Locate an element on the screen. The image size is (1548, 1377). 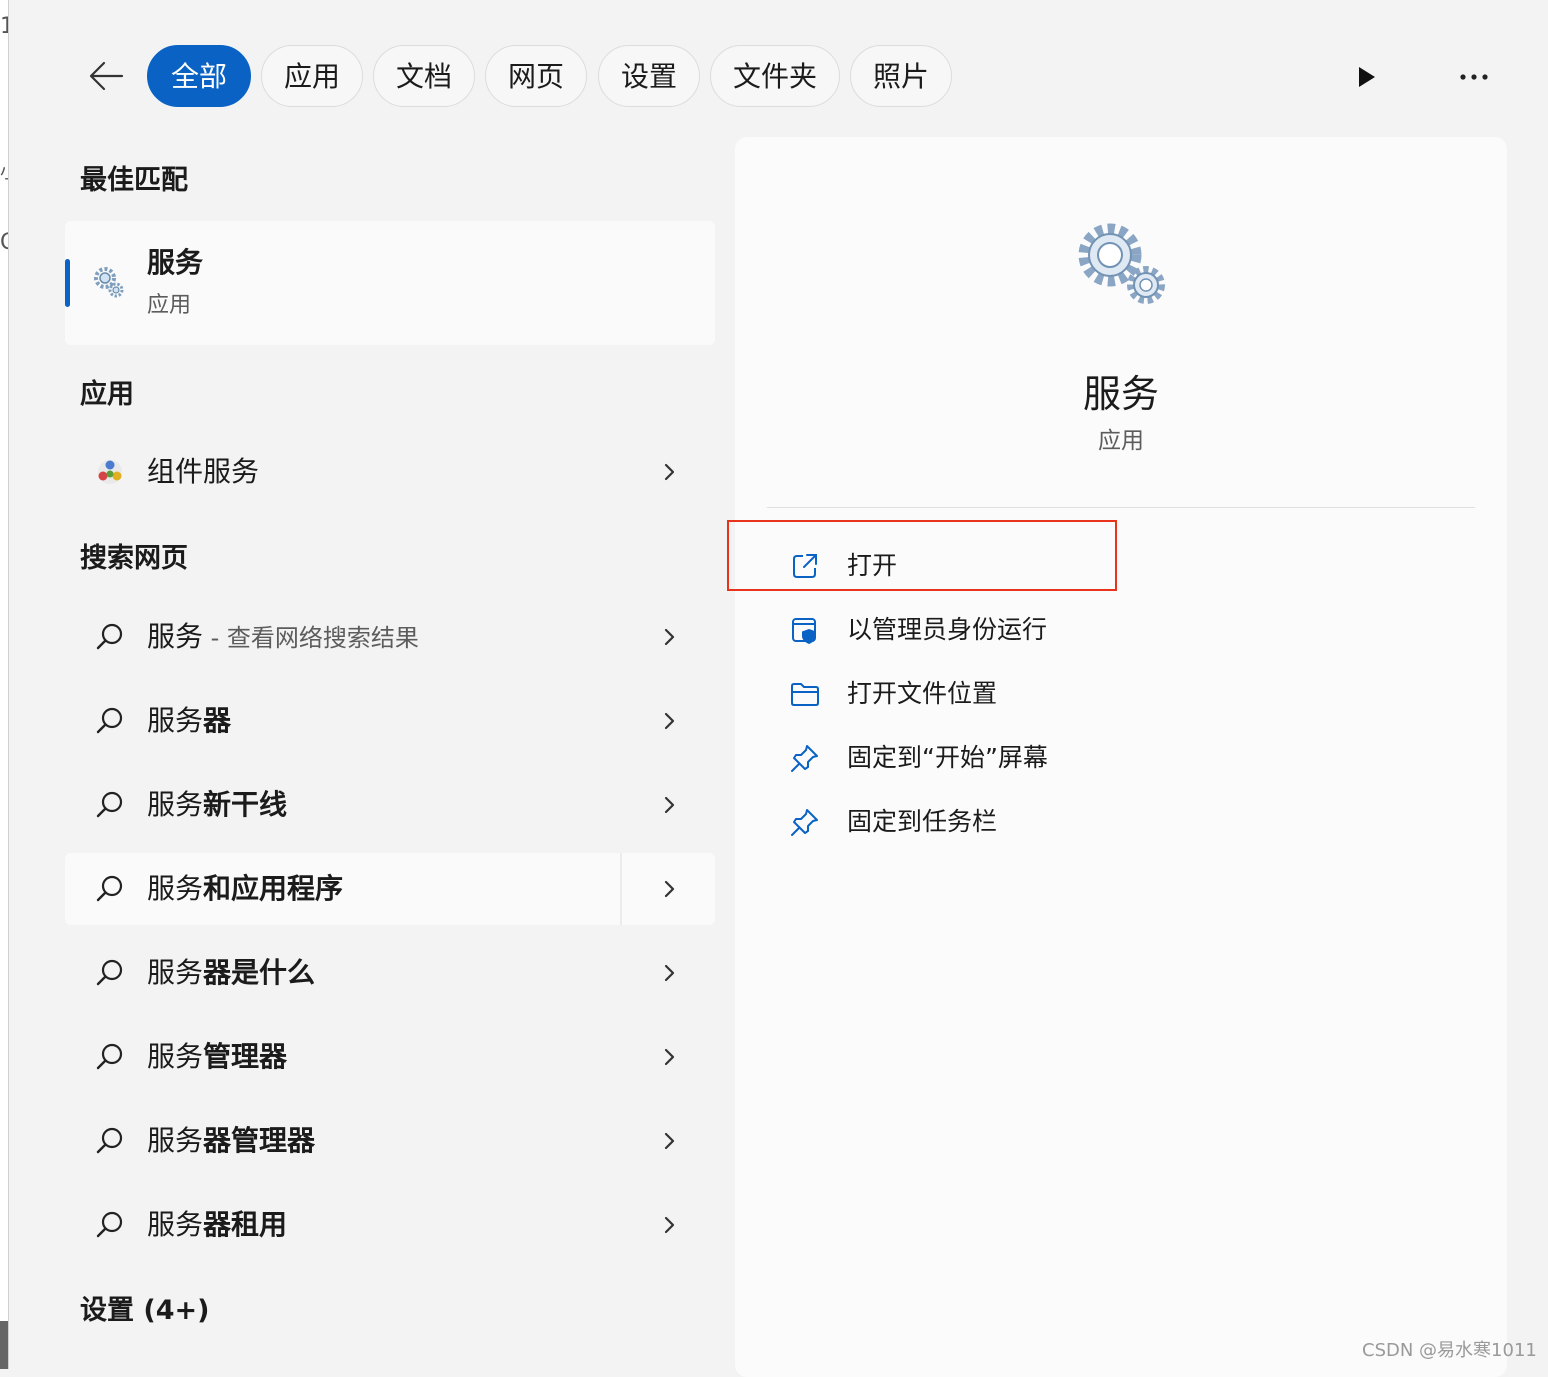
action-pin-to-start: 固定到“开始”屏幕 is located at coordinates (1035, 758).